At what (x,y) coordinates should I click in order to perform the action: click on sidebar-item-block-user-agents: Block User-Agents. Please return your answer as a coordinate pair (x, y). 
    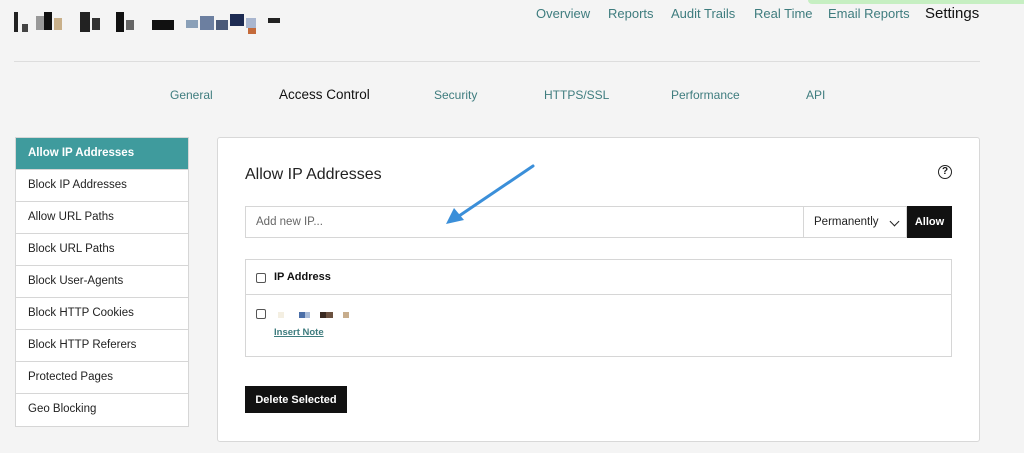
    Looking at the image, I should click on (102, 282).